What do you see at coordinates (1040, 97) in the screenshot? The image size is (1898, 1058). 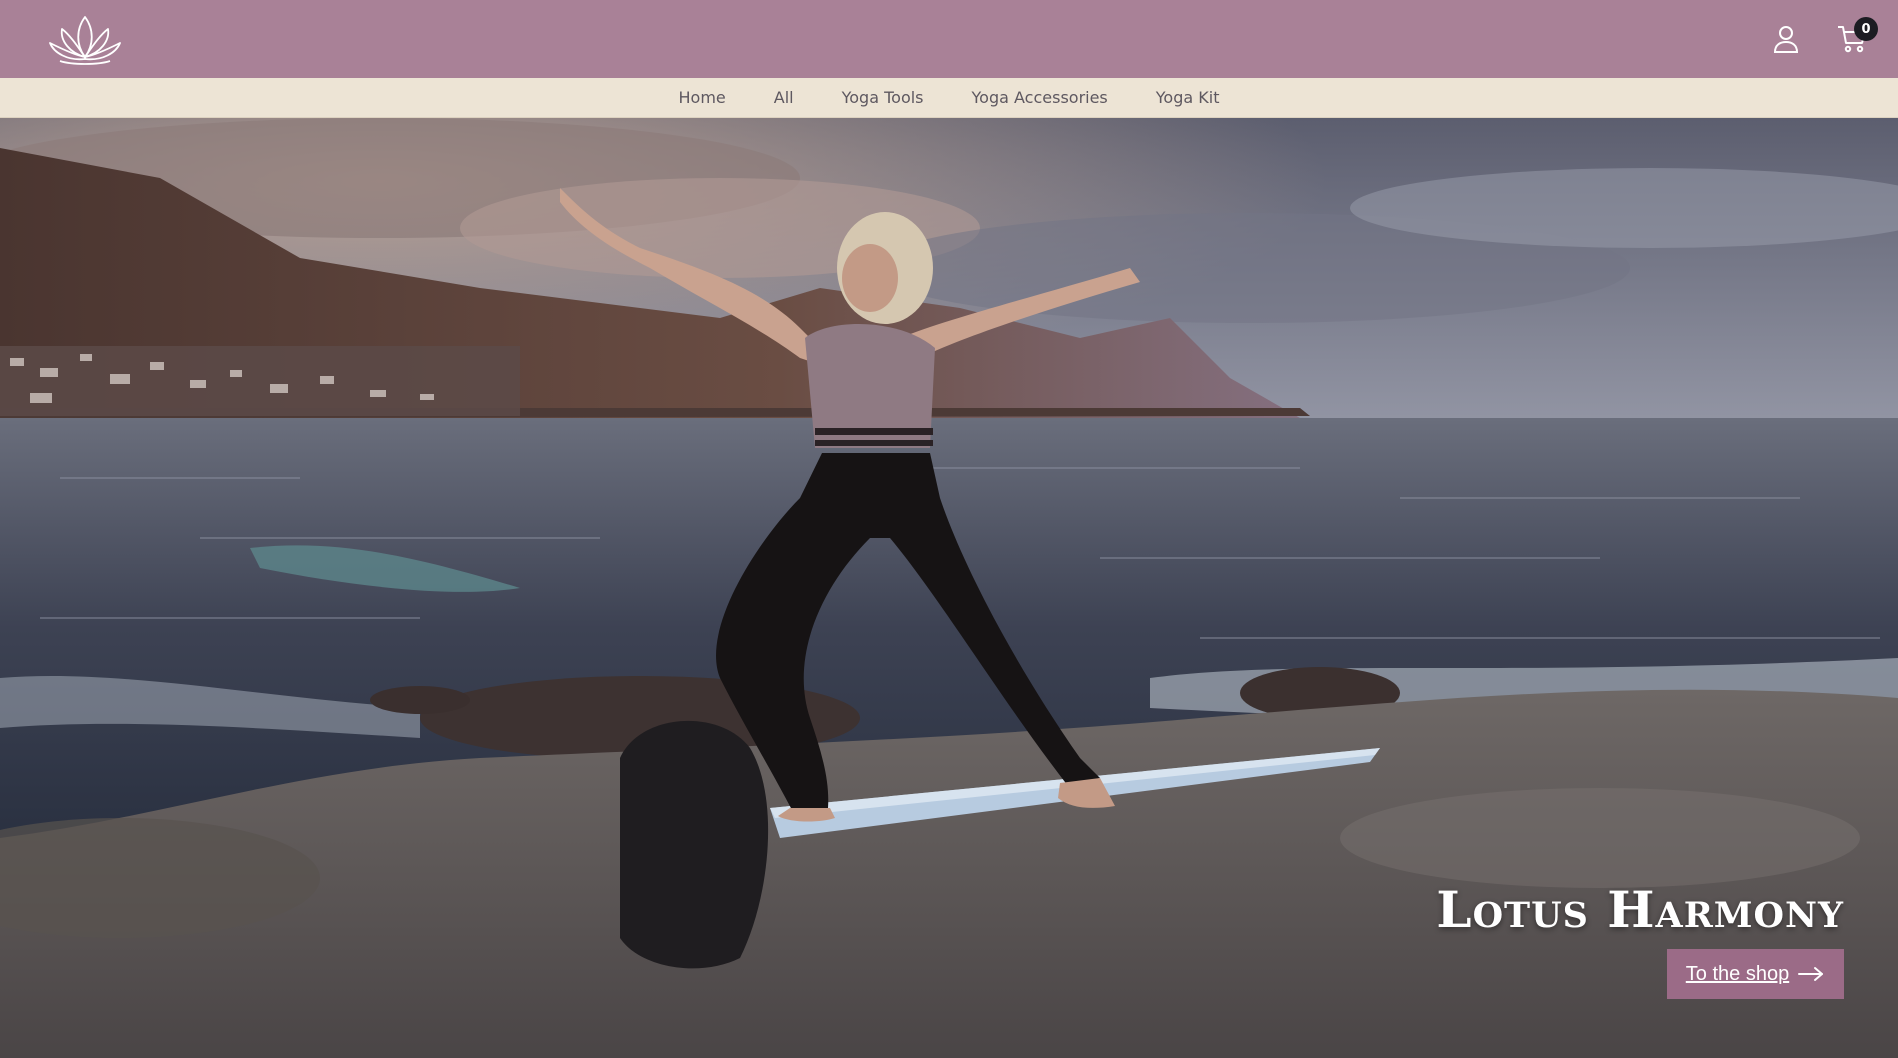 I see `nav-item-yoga-accessories: Yoga Accessories` at bounding box center [1040, 97].